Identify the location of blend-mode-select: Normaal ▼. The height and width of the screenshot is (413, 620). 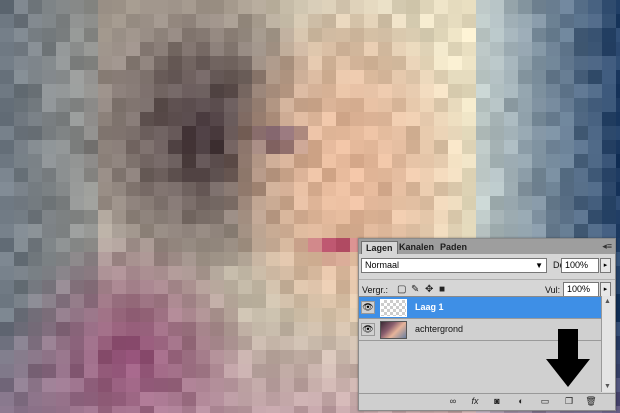
(454, 265).